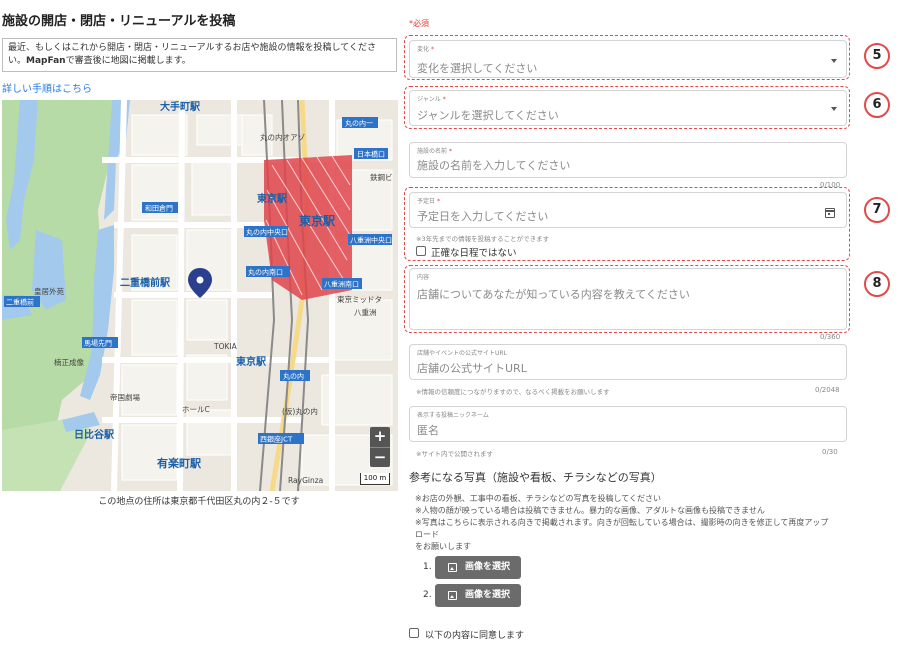  What do you see at coordinates (830, 337) in the screenshot?
I see `content-counter: 0/360` at bounding box center [830, 337].